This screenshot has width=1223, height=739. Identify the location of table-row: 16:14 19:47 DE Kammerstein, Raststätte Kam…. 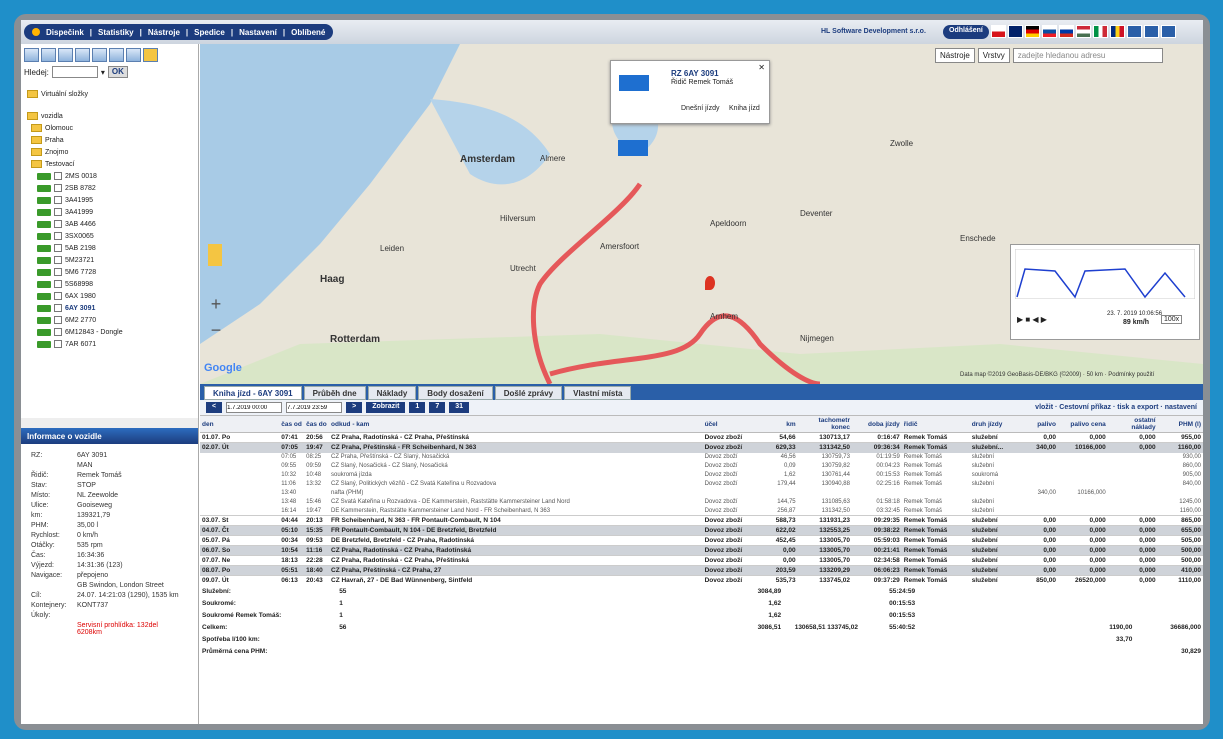
(701, 511).